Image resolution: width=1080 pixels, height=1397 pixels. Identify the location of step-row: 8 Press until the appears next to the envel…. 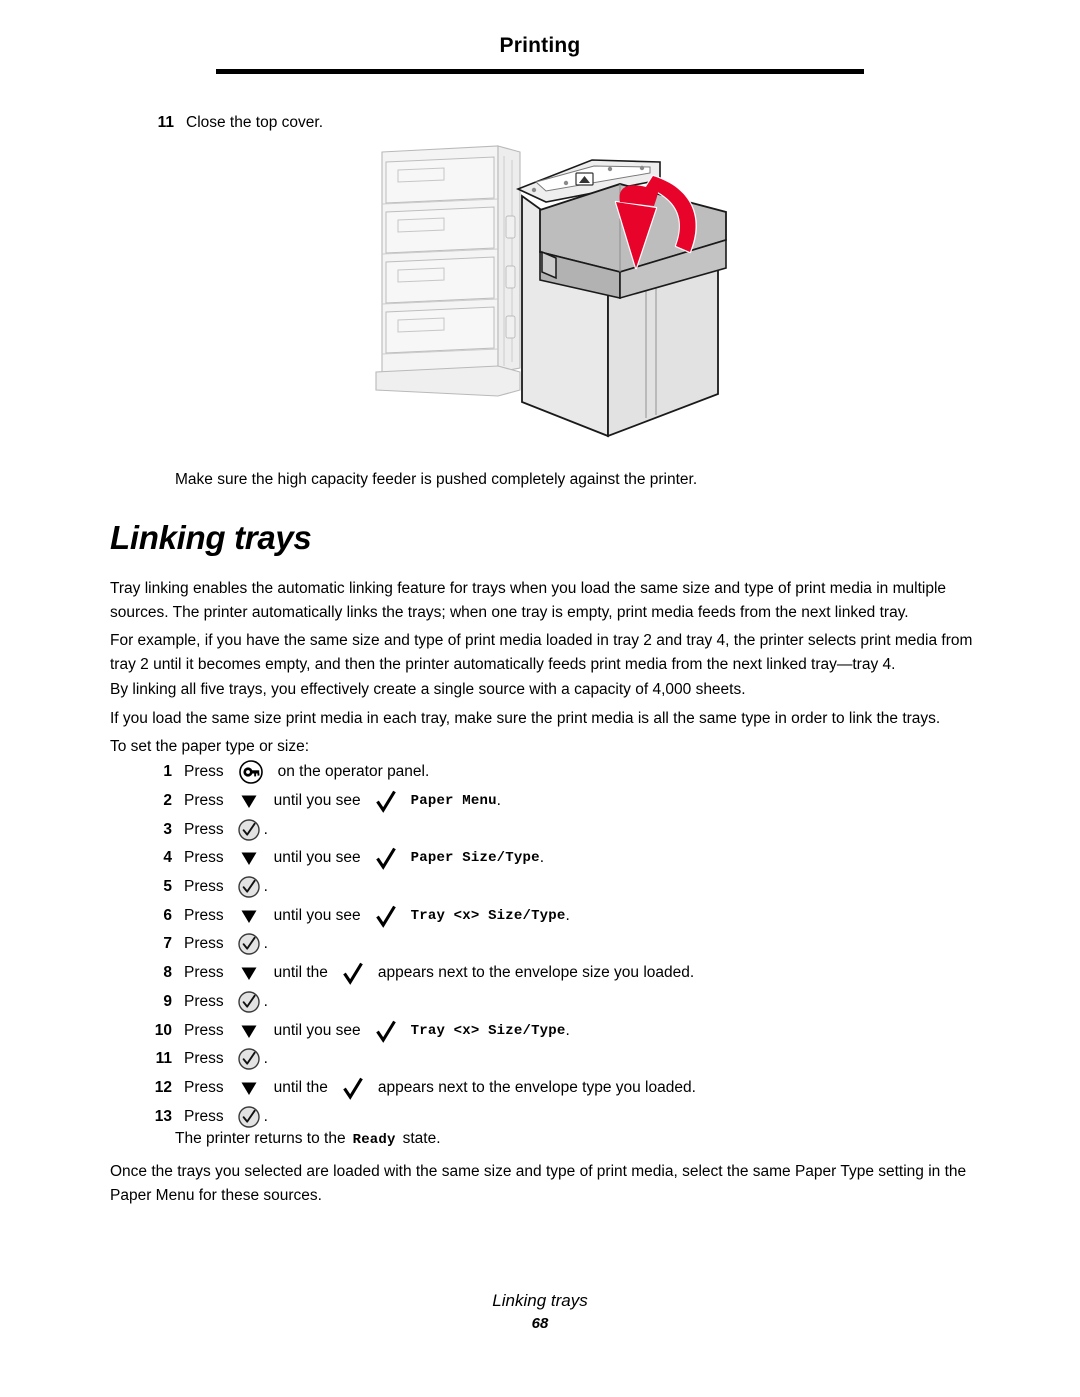
(540, 973).